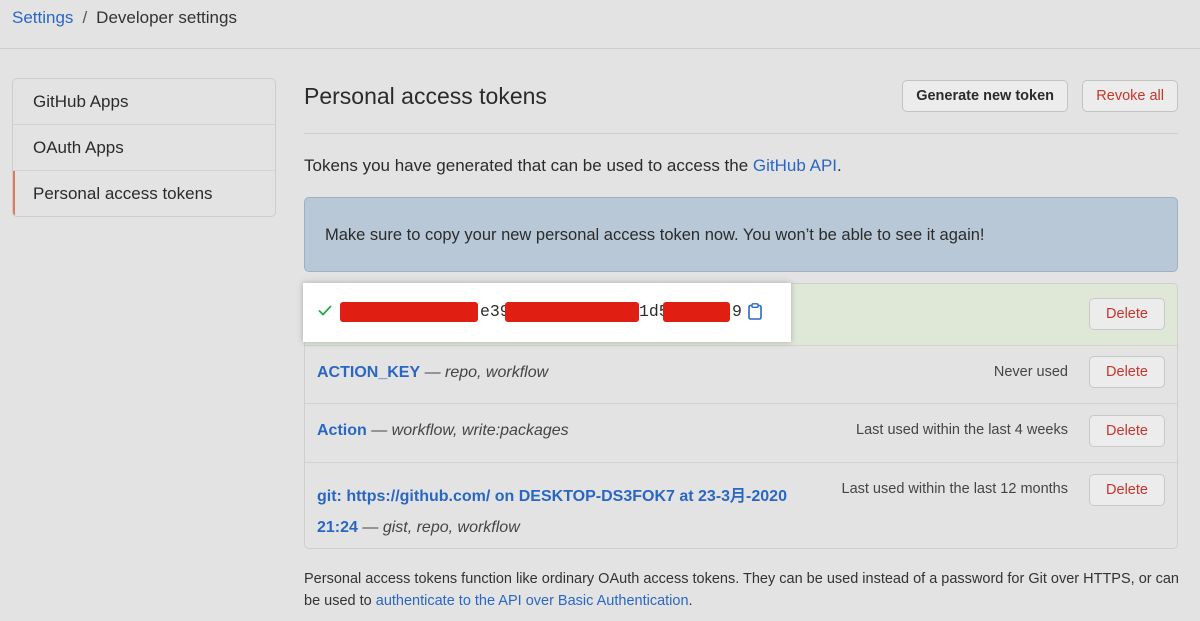 The width and height of the screenshot is (1200, 621). What do you see at coordinates (955, 489) in the screenshot?
I see `token-usage: Last used within the last 12 months` at bounding box center [955, 489].